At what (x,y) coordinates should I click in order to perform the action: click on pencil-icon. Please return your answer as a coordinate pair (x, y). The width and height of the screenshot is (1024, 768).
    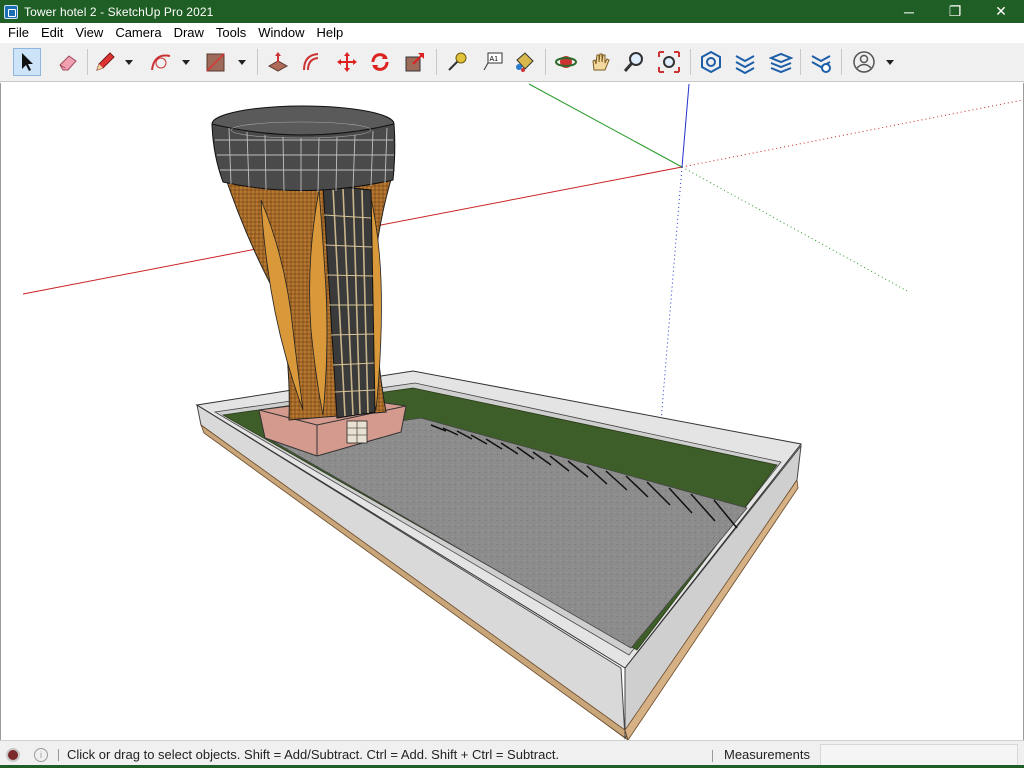
    Looking at the image, I should click on (105, 61).